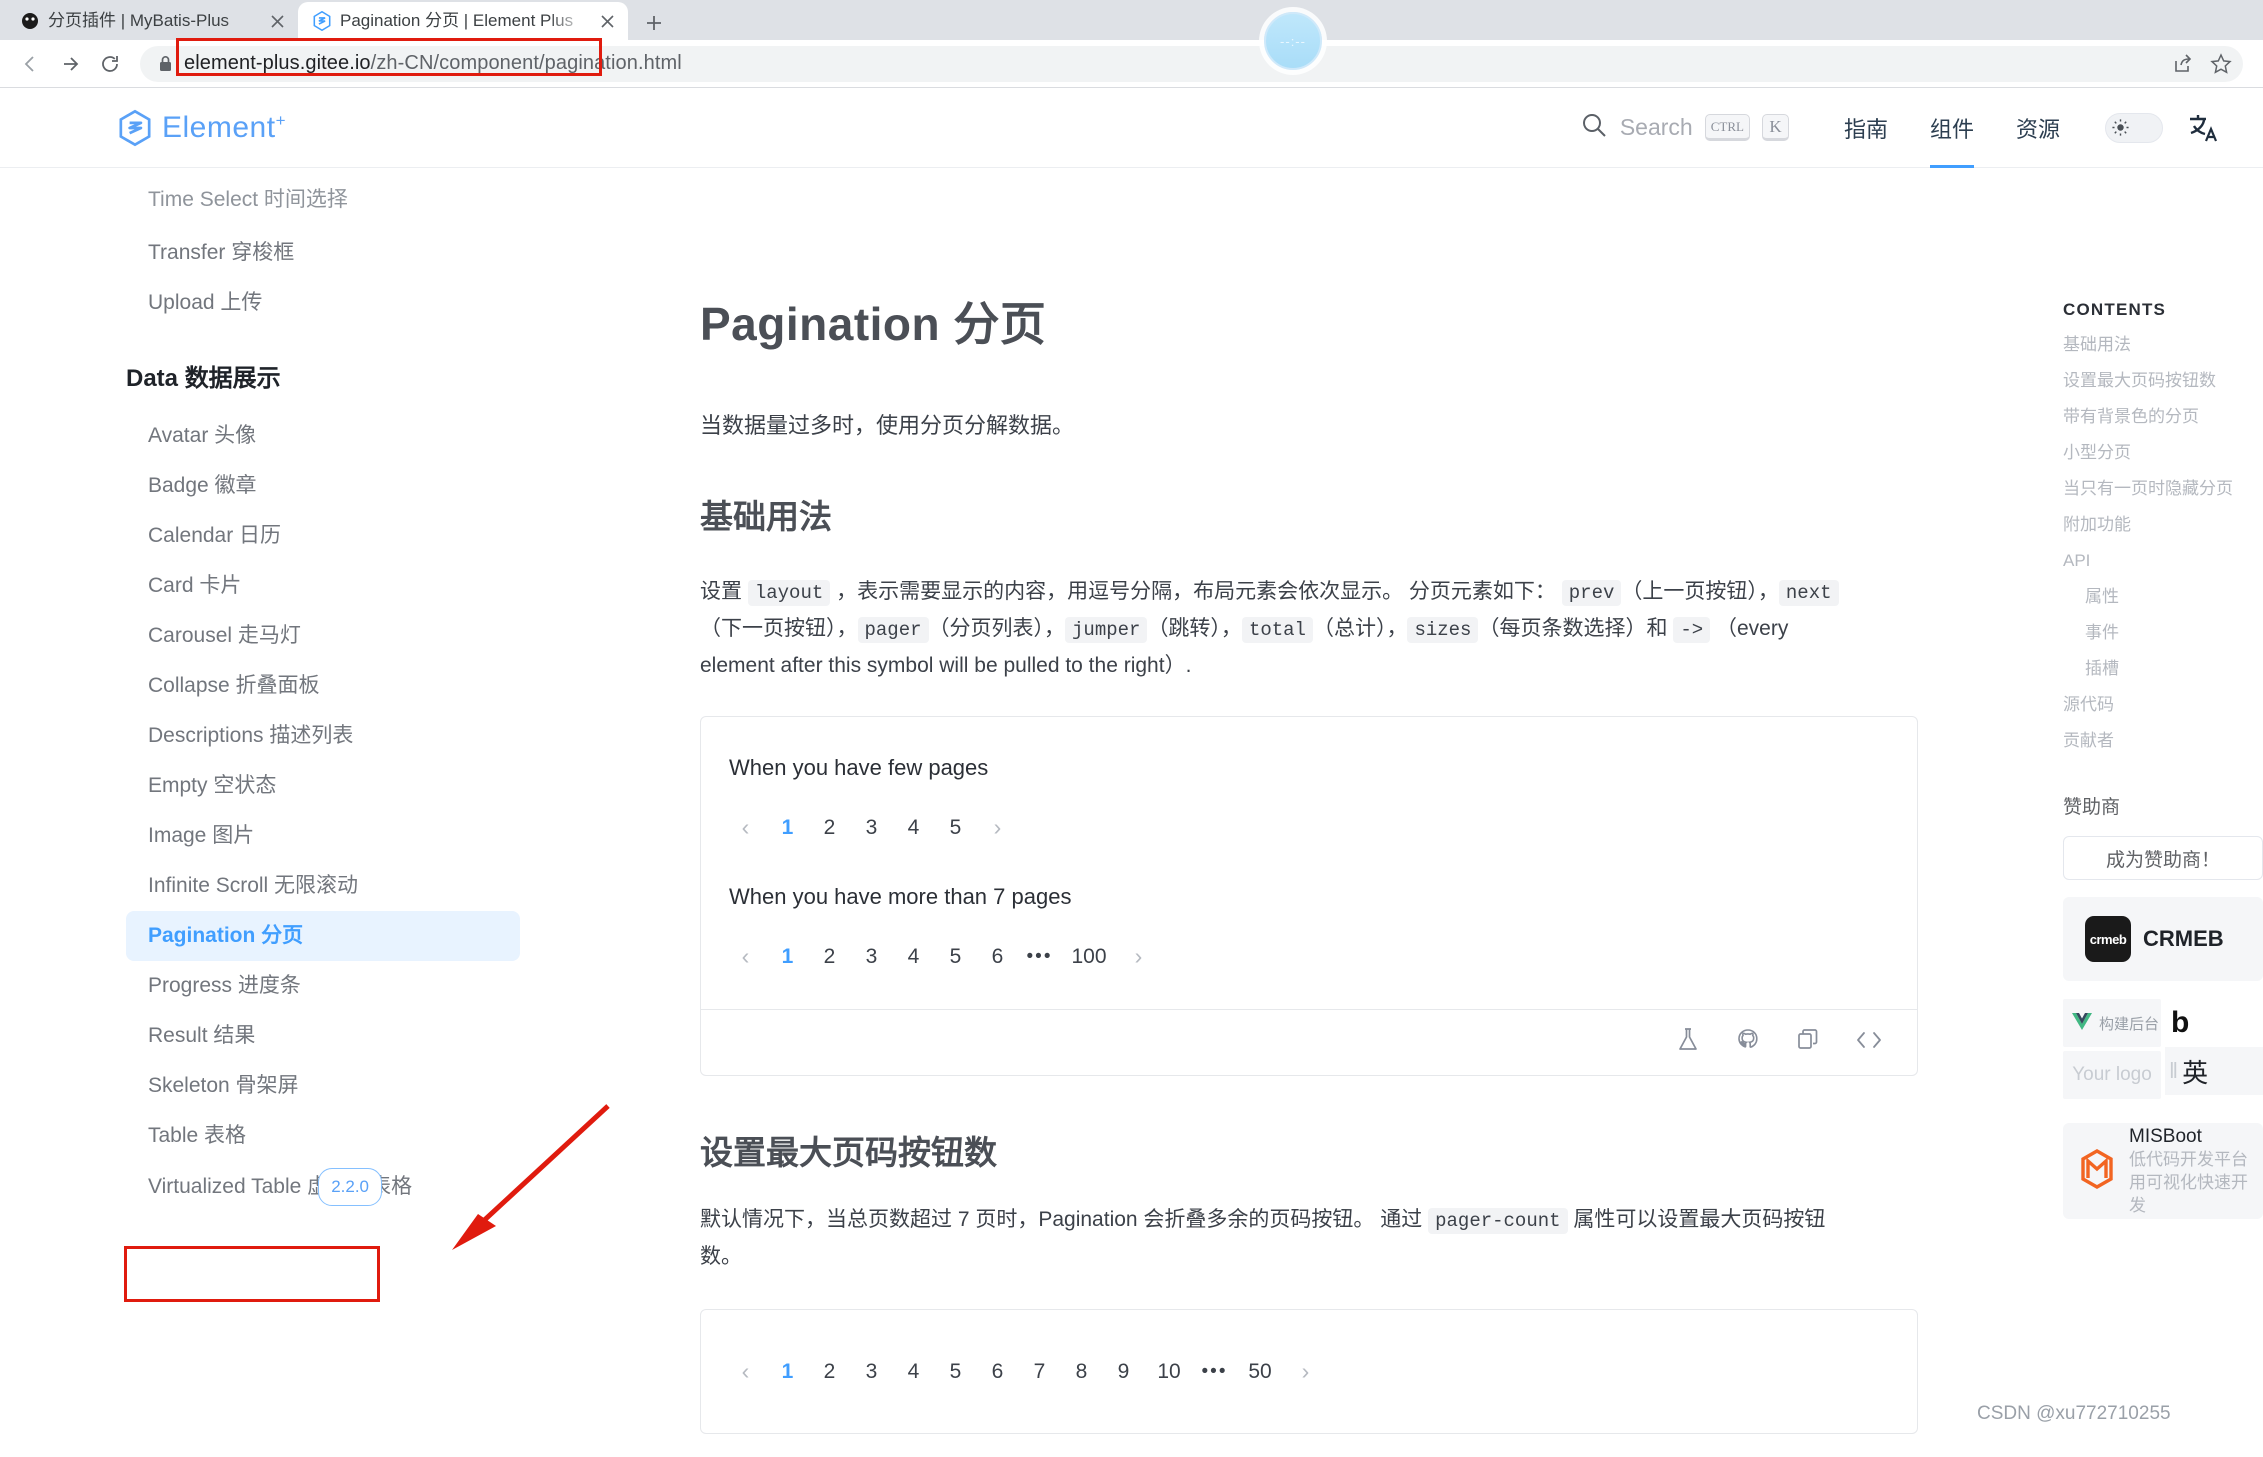 Image resolution: width=2263 pixels, height=1457 pixels. I want to click on pagination-page: 10, so click(1169, 1371).